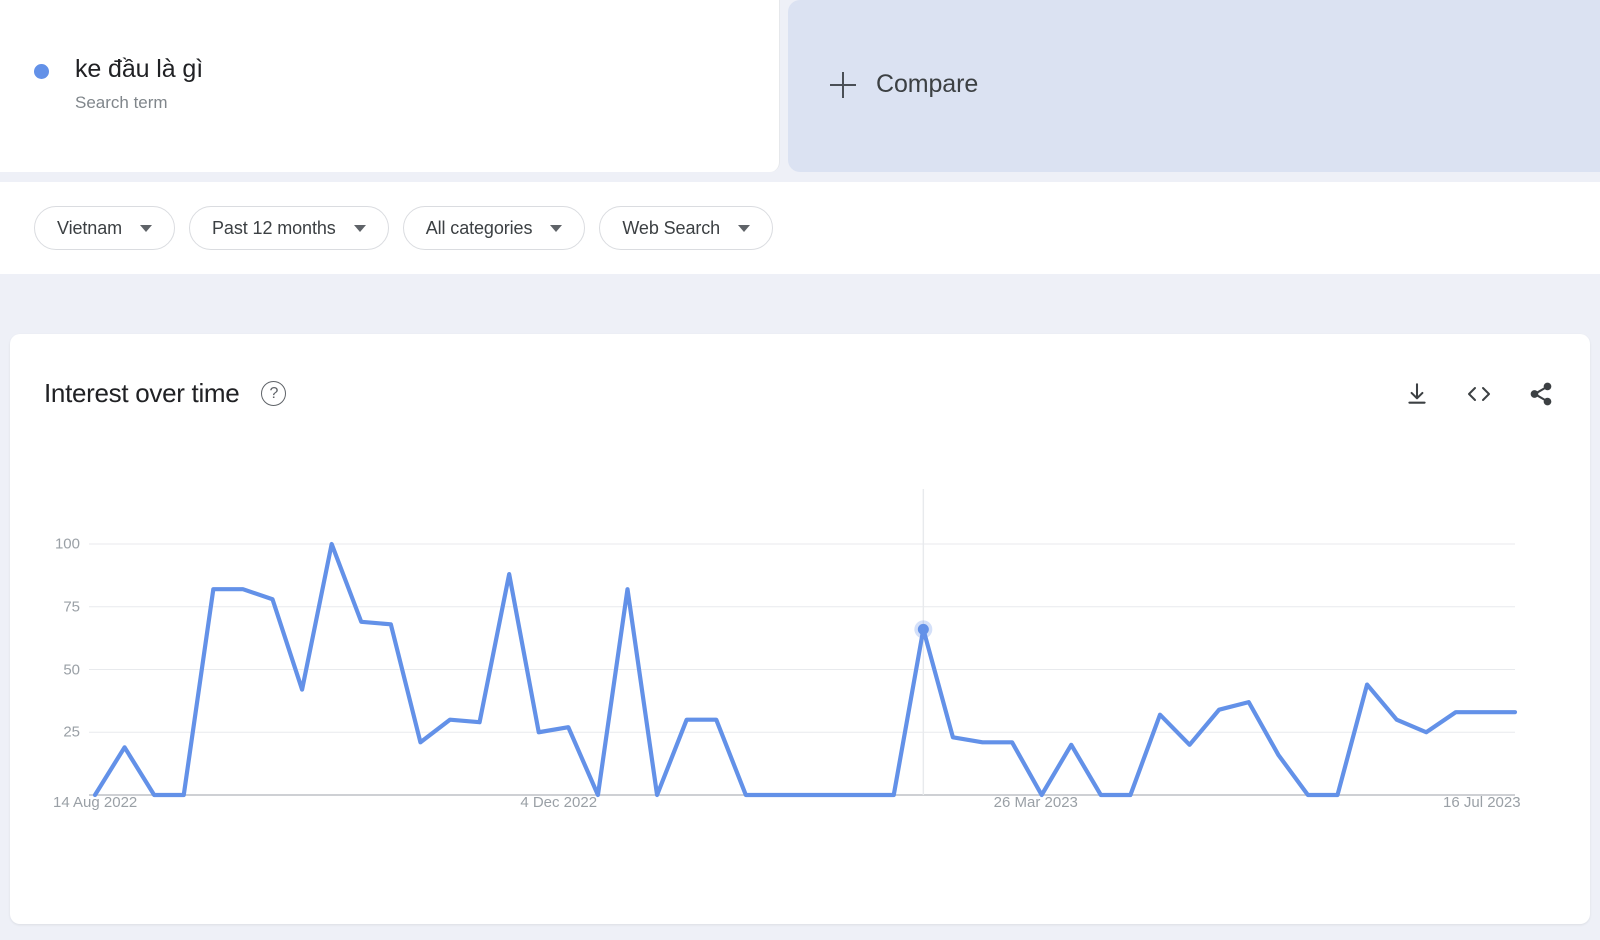 The image size is (1600, 940). I want to click on x-axis-tick: 4 Dec 2022, so click(559, 802).